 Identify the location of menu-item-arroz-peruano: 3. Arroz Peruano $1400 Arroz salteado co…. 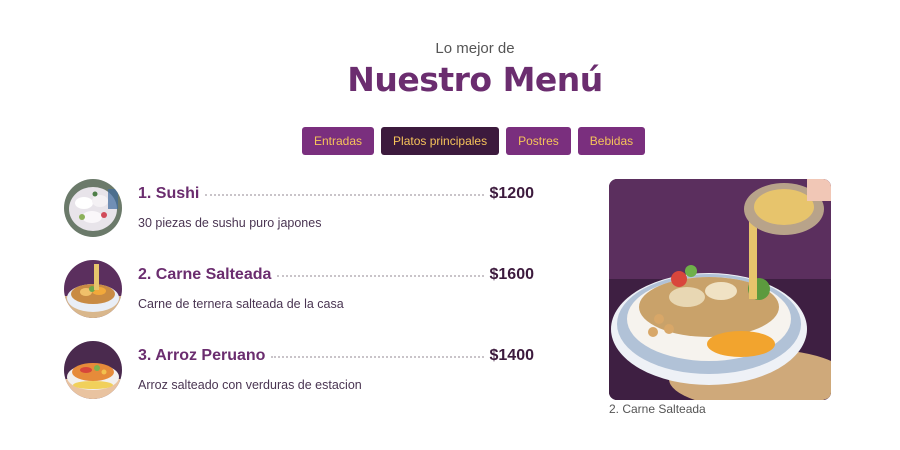
(299, 371).